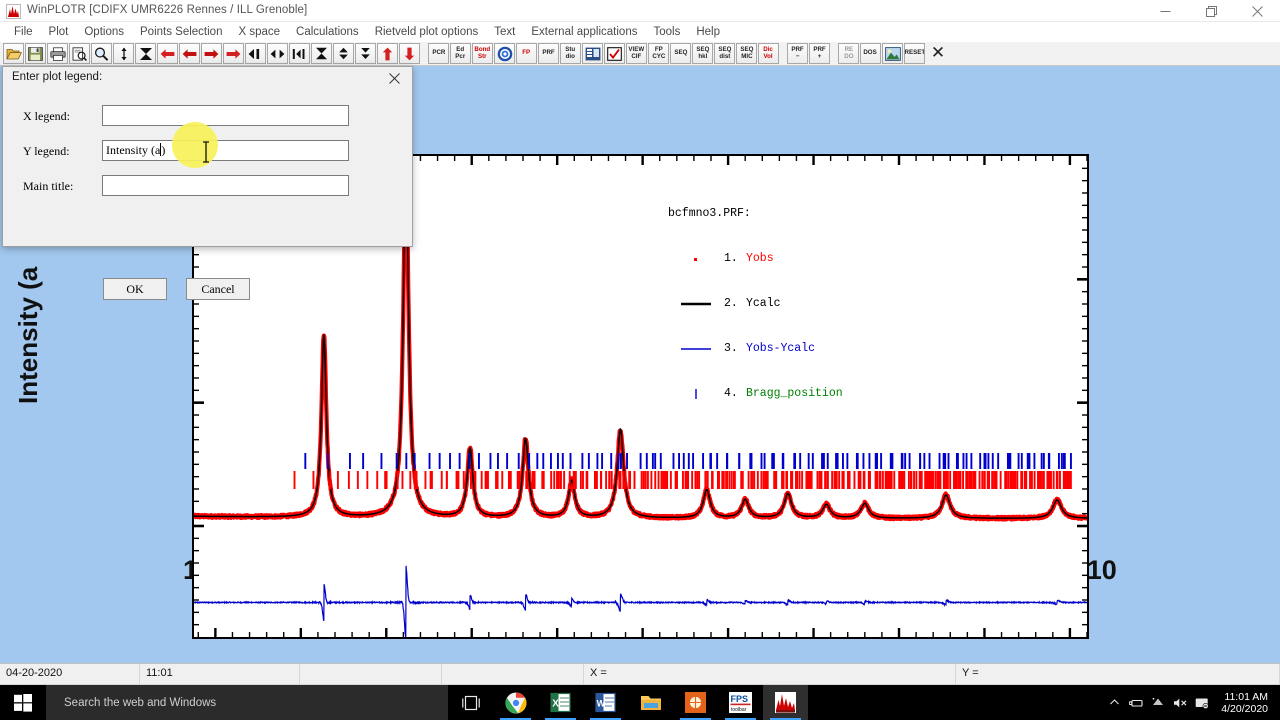 This screenshot has width=1280, height=720. I want to click on close-plot-button: ✕, so click(938, 53).